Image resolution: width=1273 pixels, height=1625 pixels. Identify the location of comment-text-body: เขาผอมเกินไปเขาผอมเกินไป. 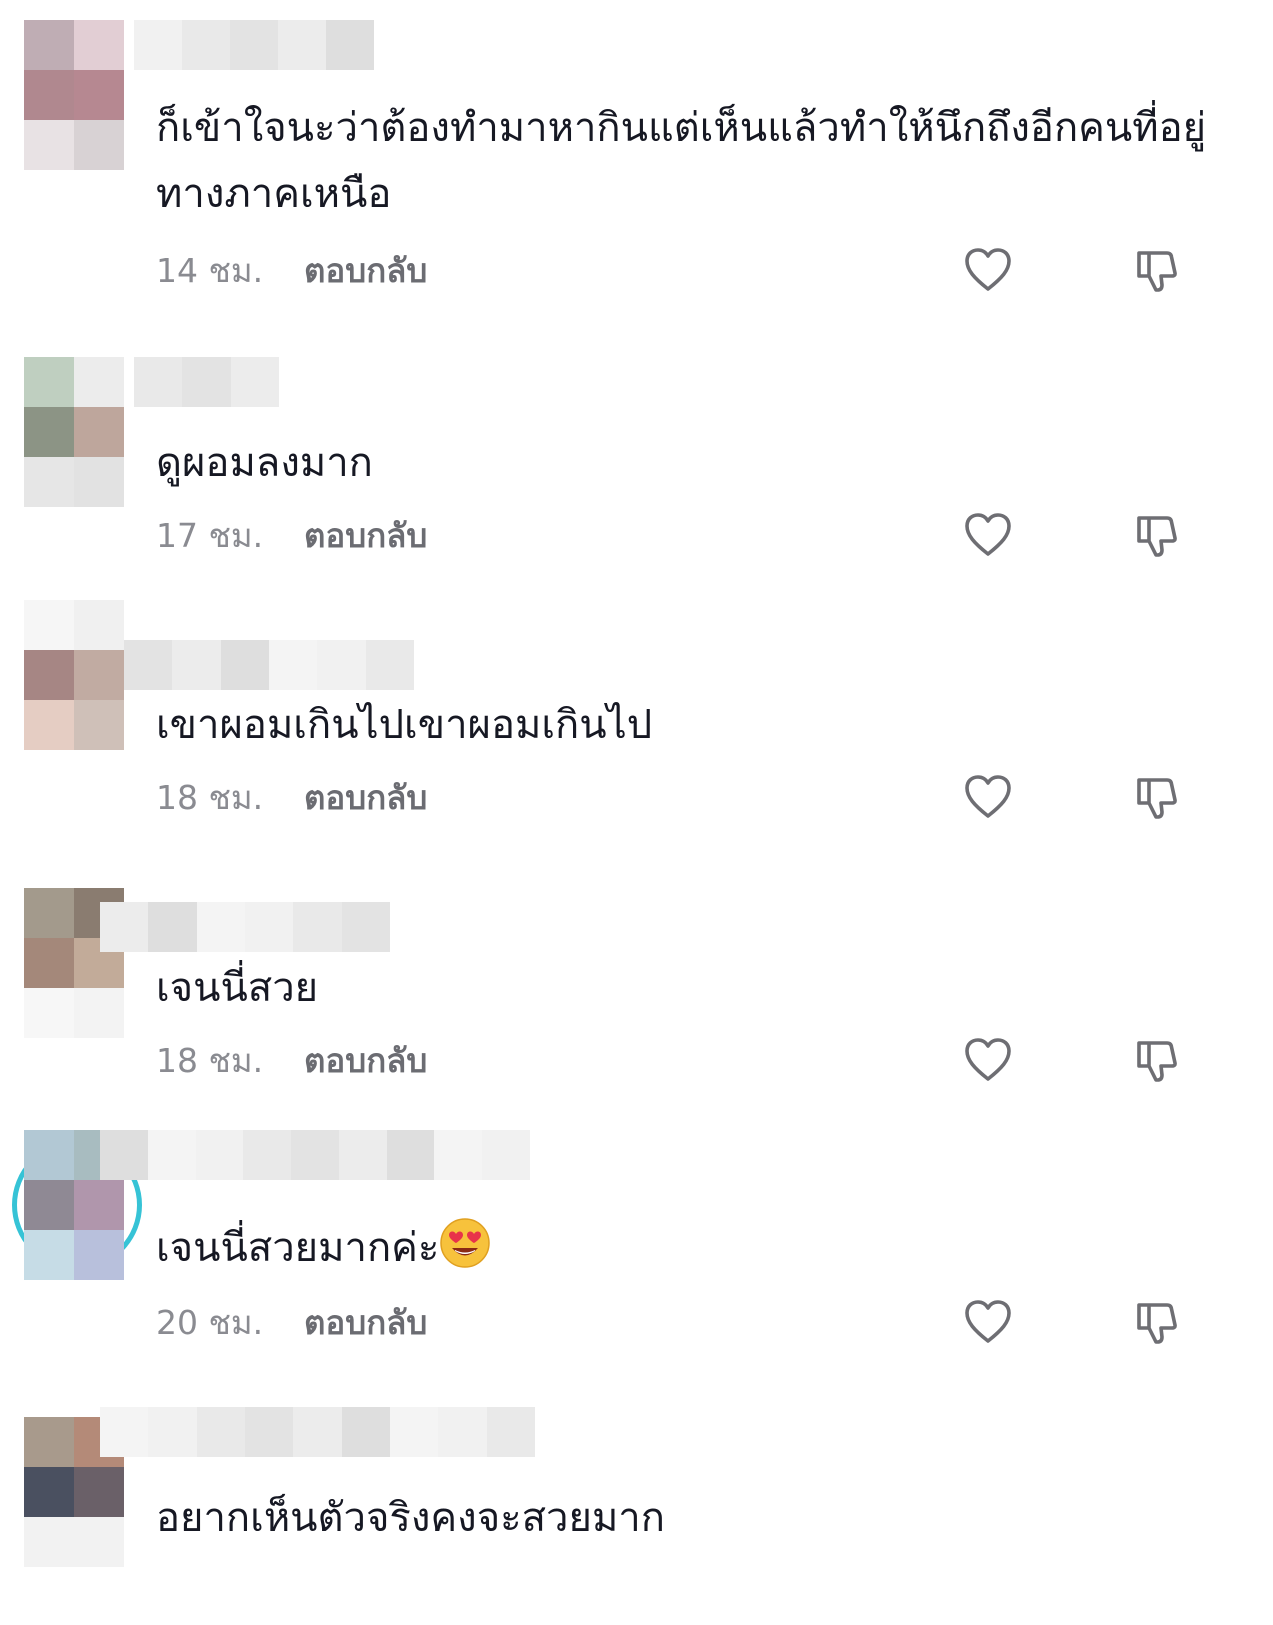
(404, 725).